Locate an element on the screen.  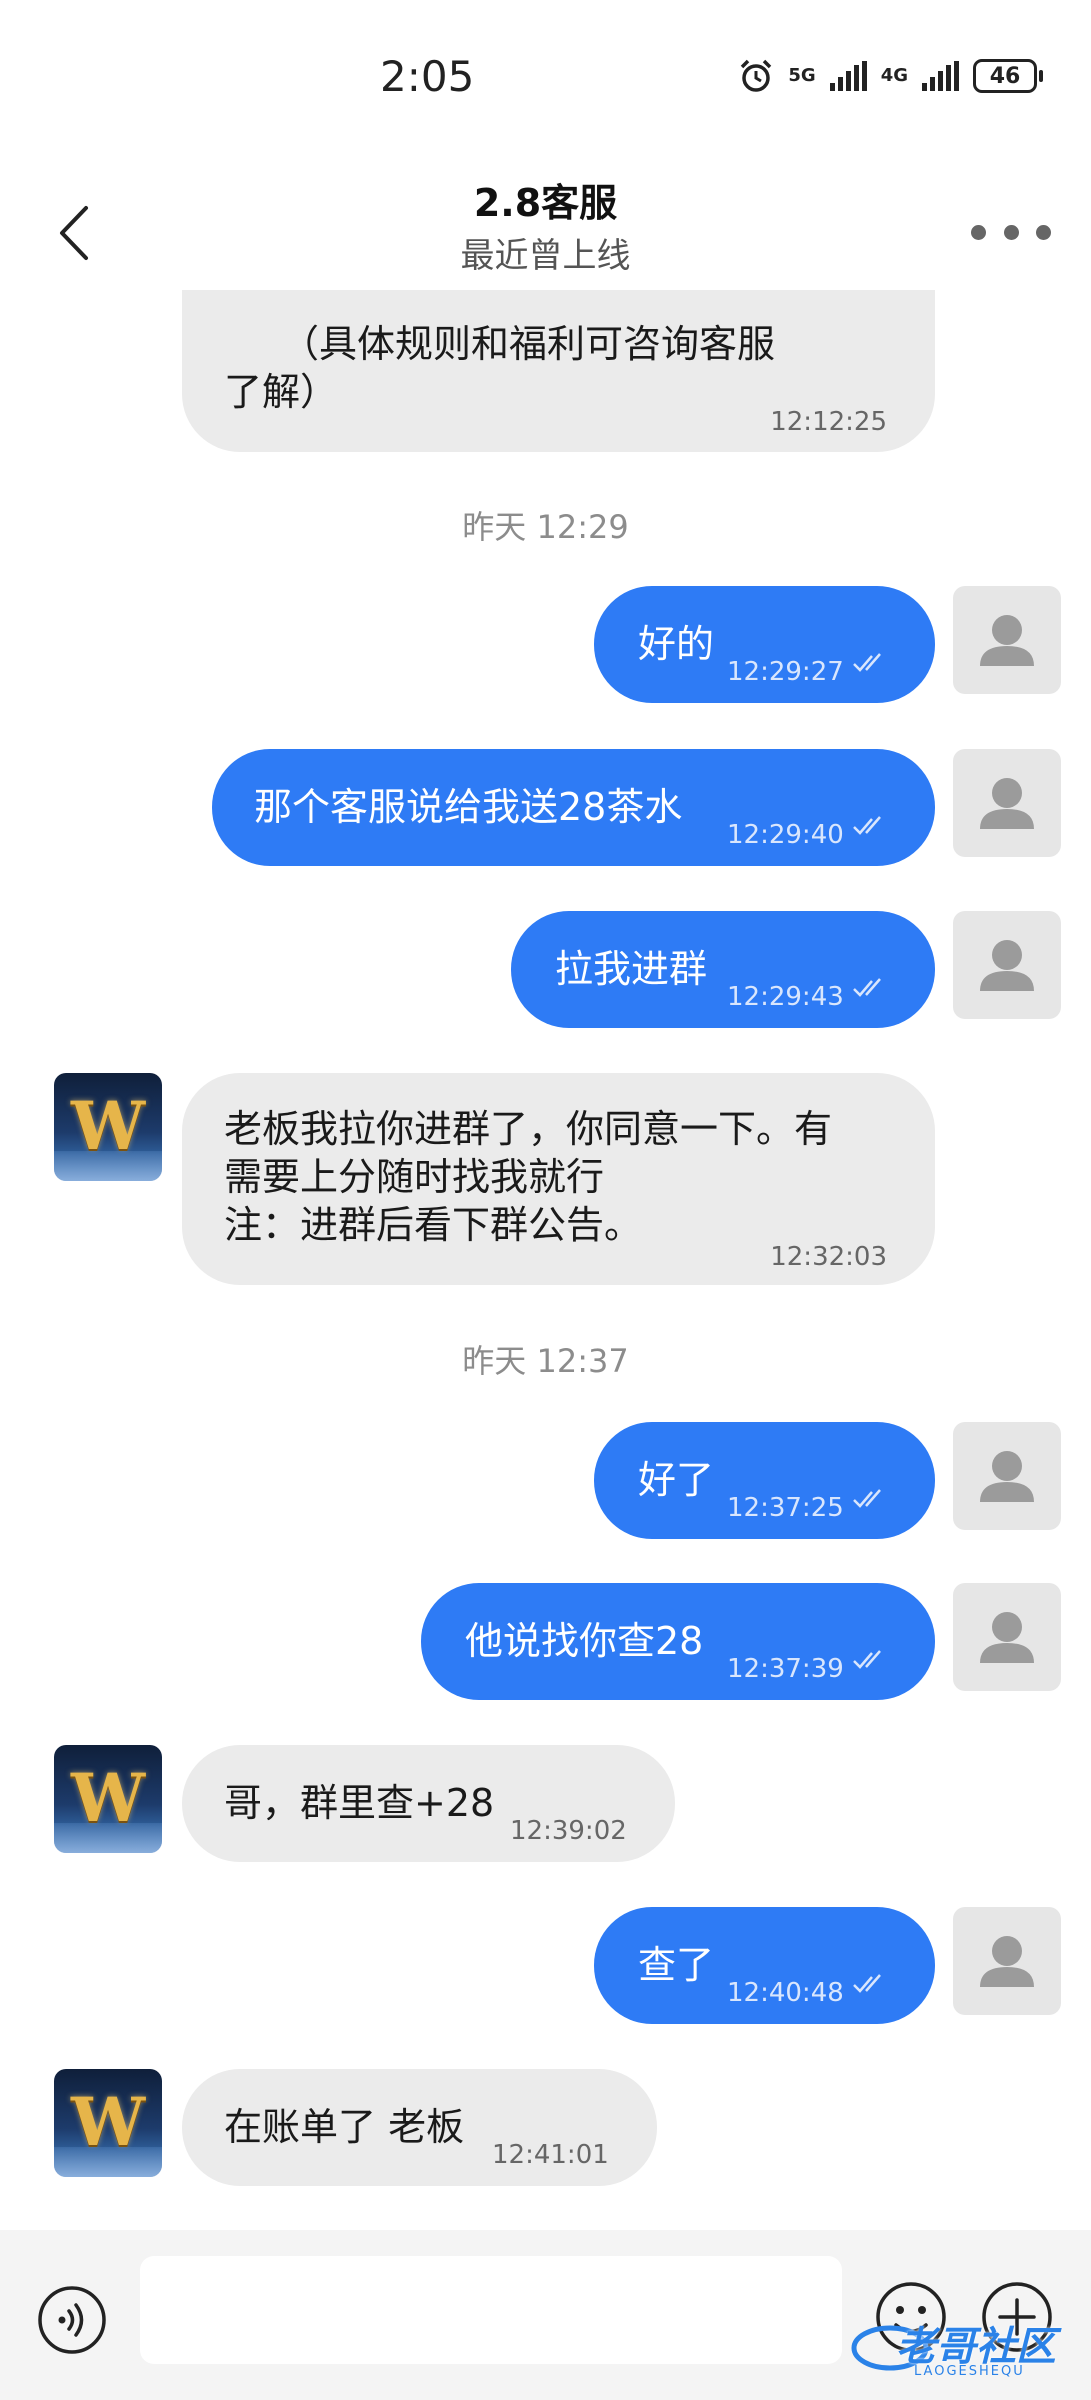
incoming-message: 在账单了 老板 12:41:01 is located at coordinates (419, 2127).